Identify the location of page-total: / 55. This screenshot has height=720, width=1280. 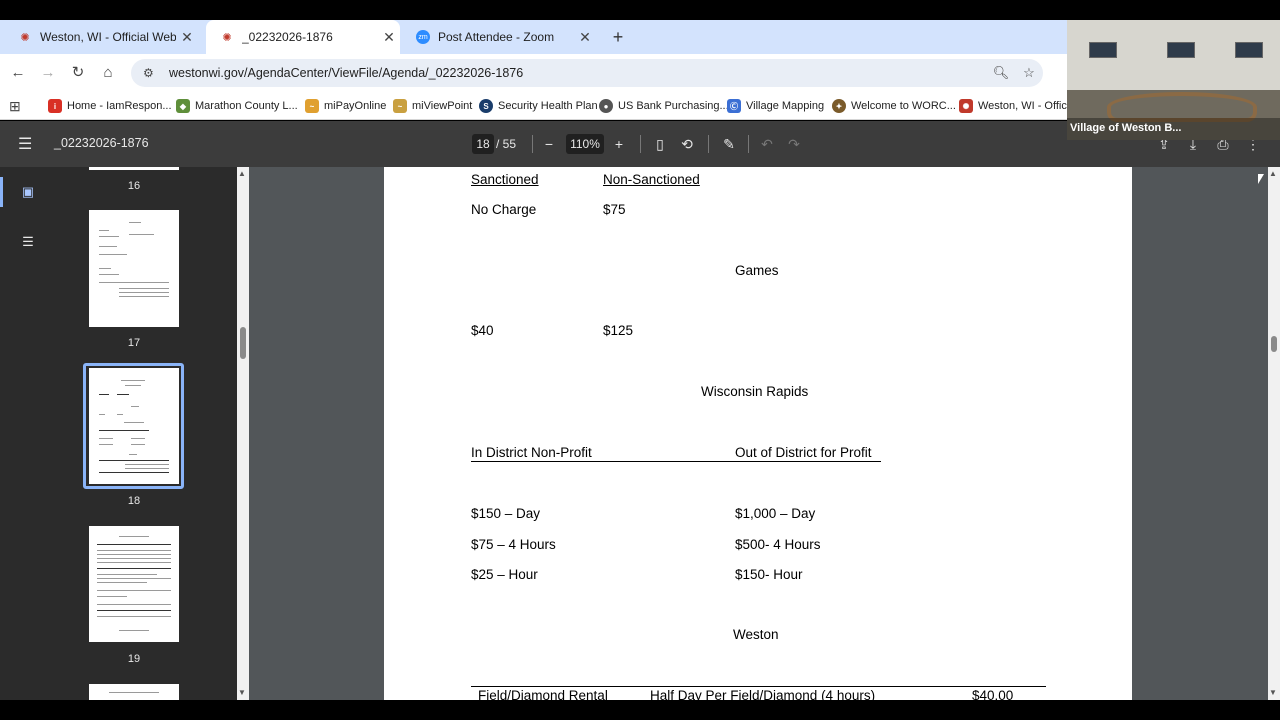
(506, 144).